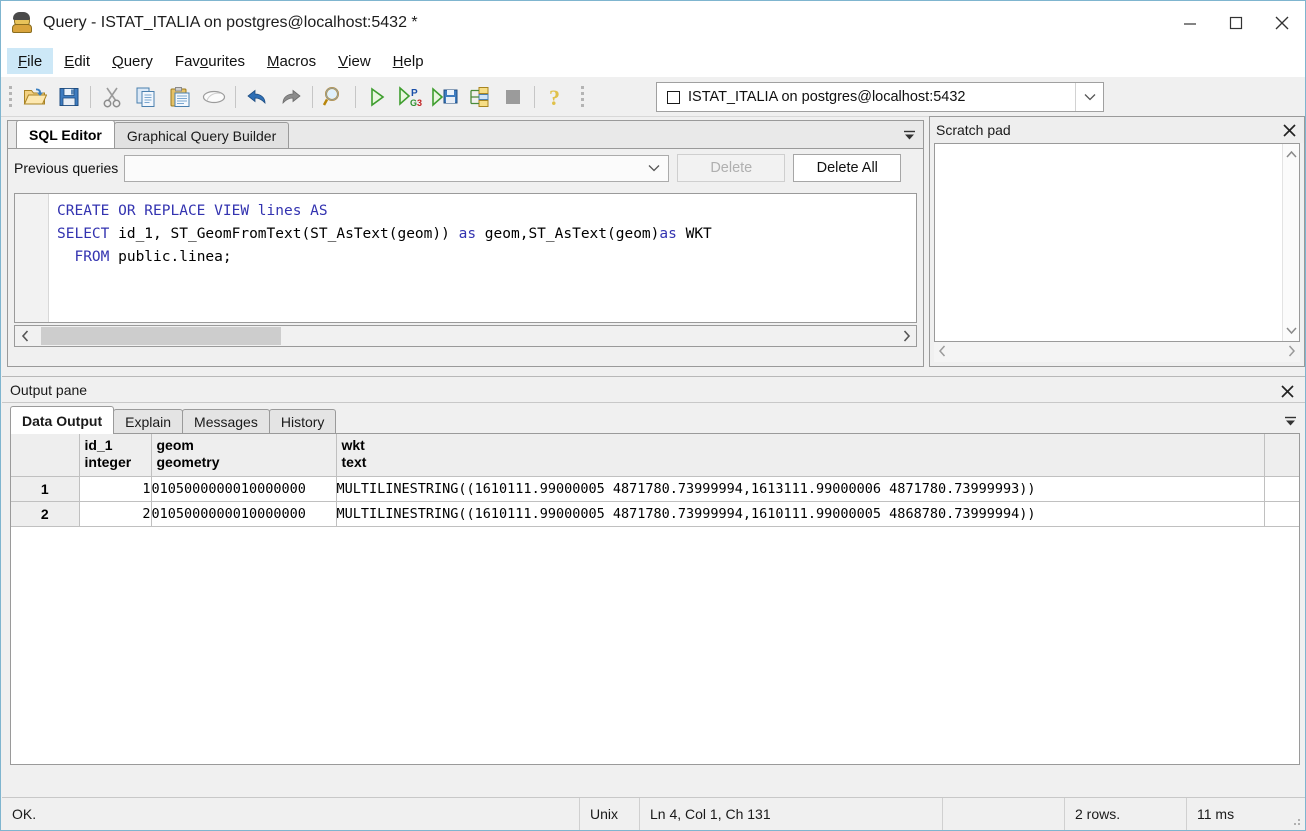 This screenshot has width=1306, height=831. Describe the element at coordinates (291, 61) in the screenshot. I see `menu-item-macros: Macros` at that location.